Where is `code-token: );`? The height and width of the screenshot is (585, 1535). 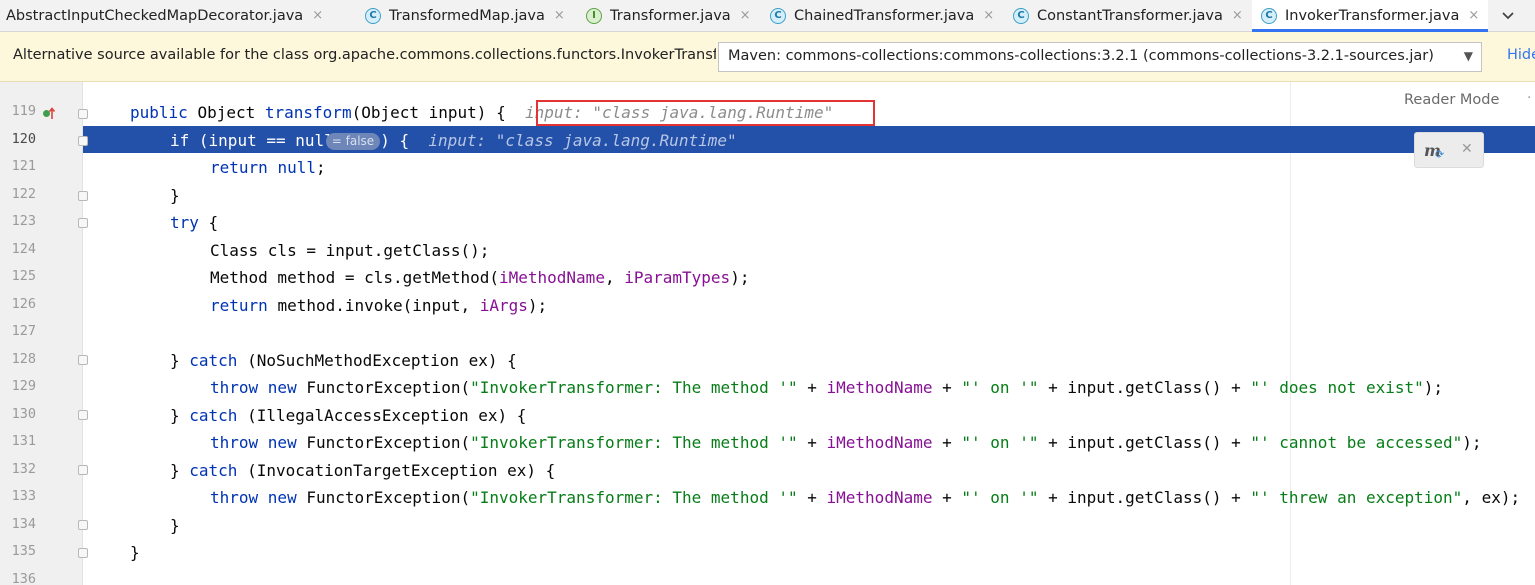 code-token: ); is located at coordinates (740, 277).